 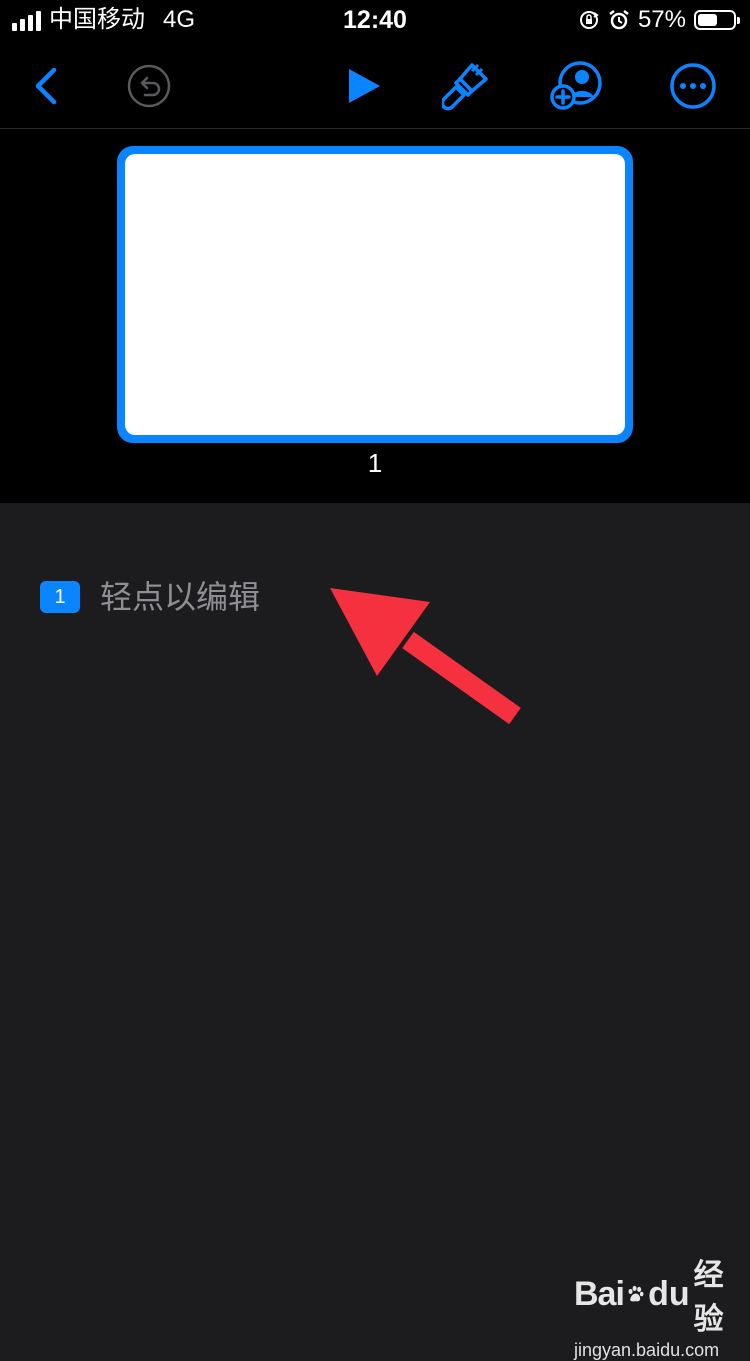 I want to click on annotation-arrow-icon, so click(x=425, y=656).